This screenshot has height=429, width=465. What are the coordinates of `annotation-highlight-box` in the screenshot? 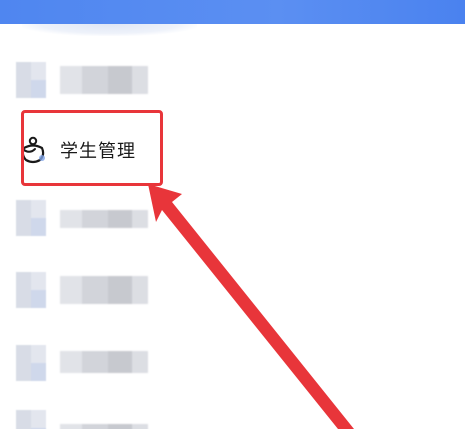 It's located at (92, 148).